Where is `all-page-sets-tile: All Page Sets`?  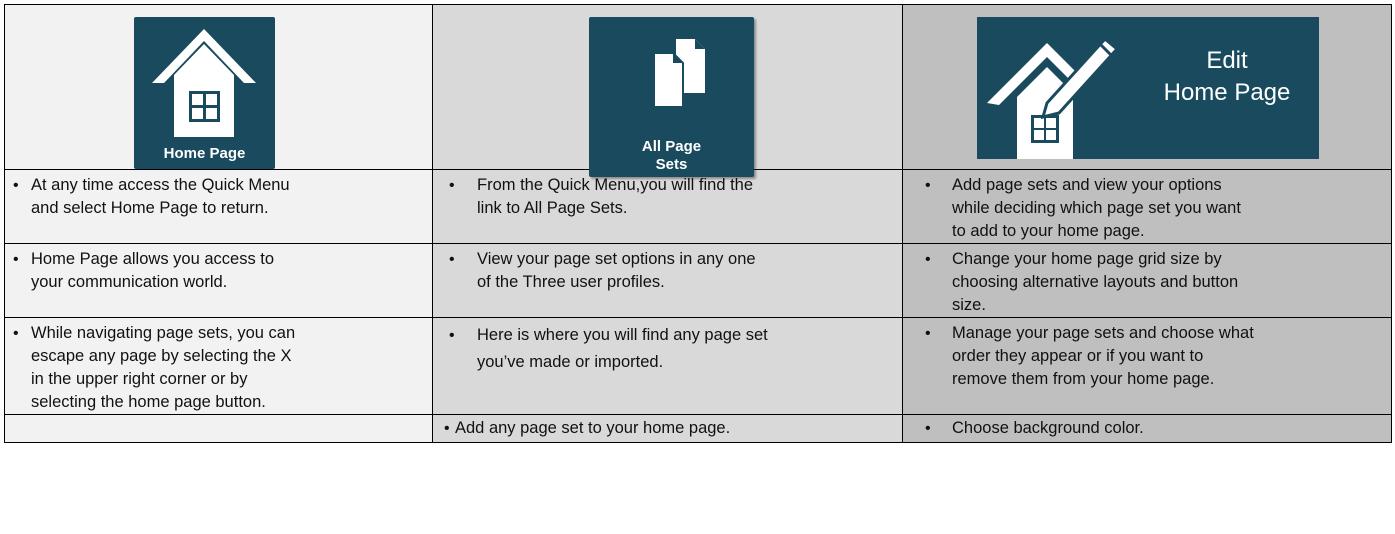
all-page-sets-tile: All Page Sets is located at coordinates (671, 97).